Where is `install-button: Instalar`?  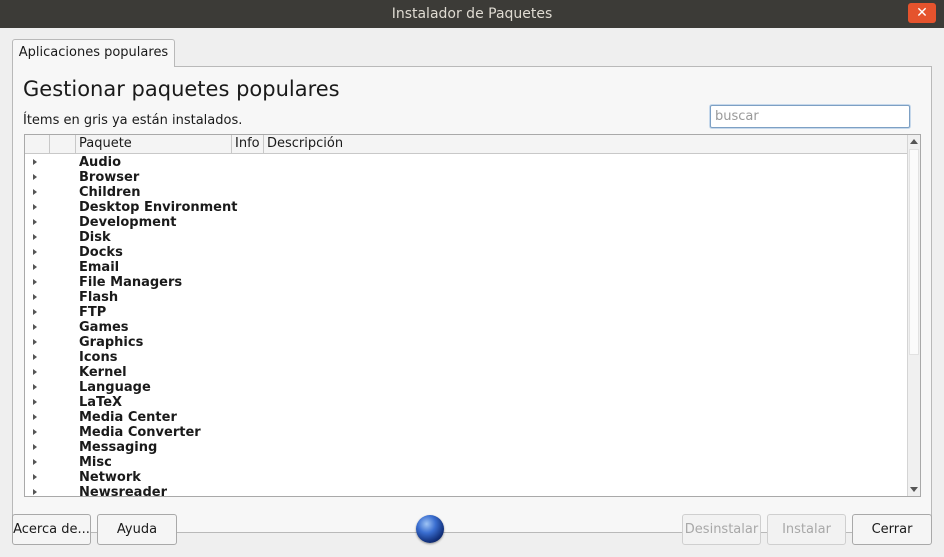 install-button: Instalar is located at coordinates (806, 529).